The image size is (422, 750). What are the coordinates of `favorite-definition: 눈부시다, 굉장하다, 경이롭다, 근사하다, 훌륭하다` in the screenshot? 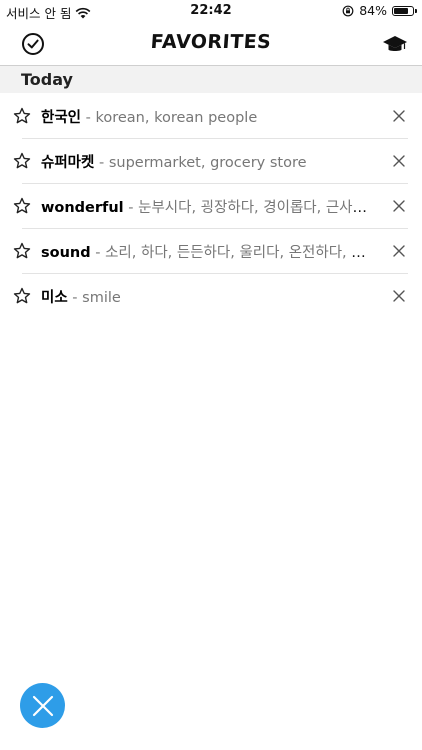 It's located at (257, 208).